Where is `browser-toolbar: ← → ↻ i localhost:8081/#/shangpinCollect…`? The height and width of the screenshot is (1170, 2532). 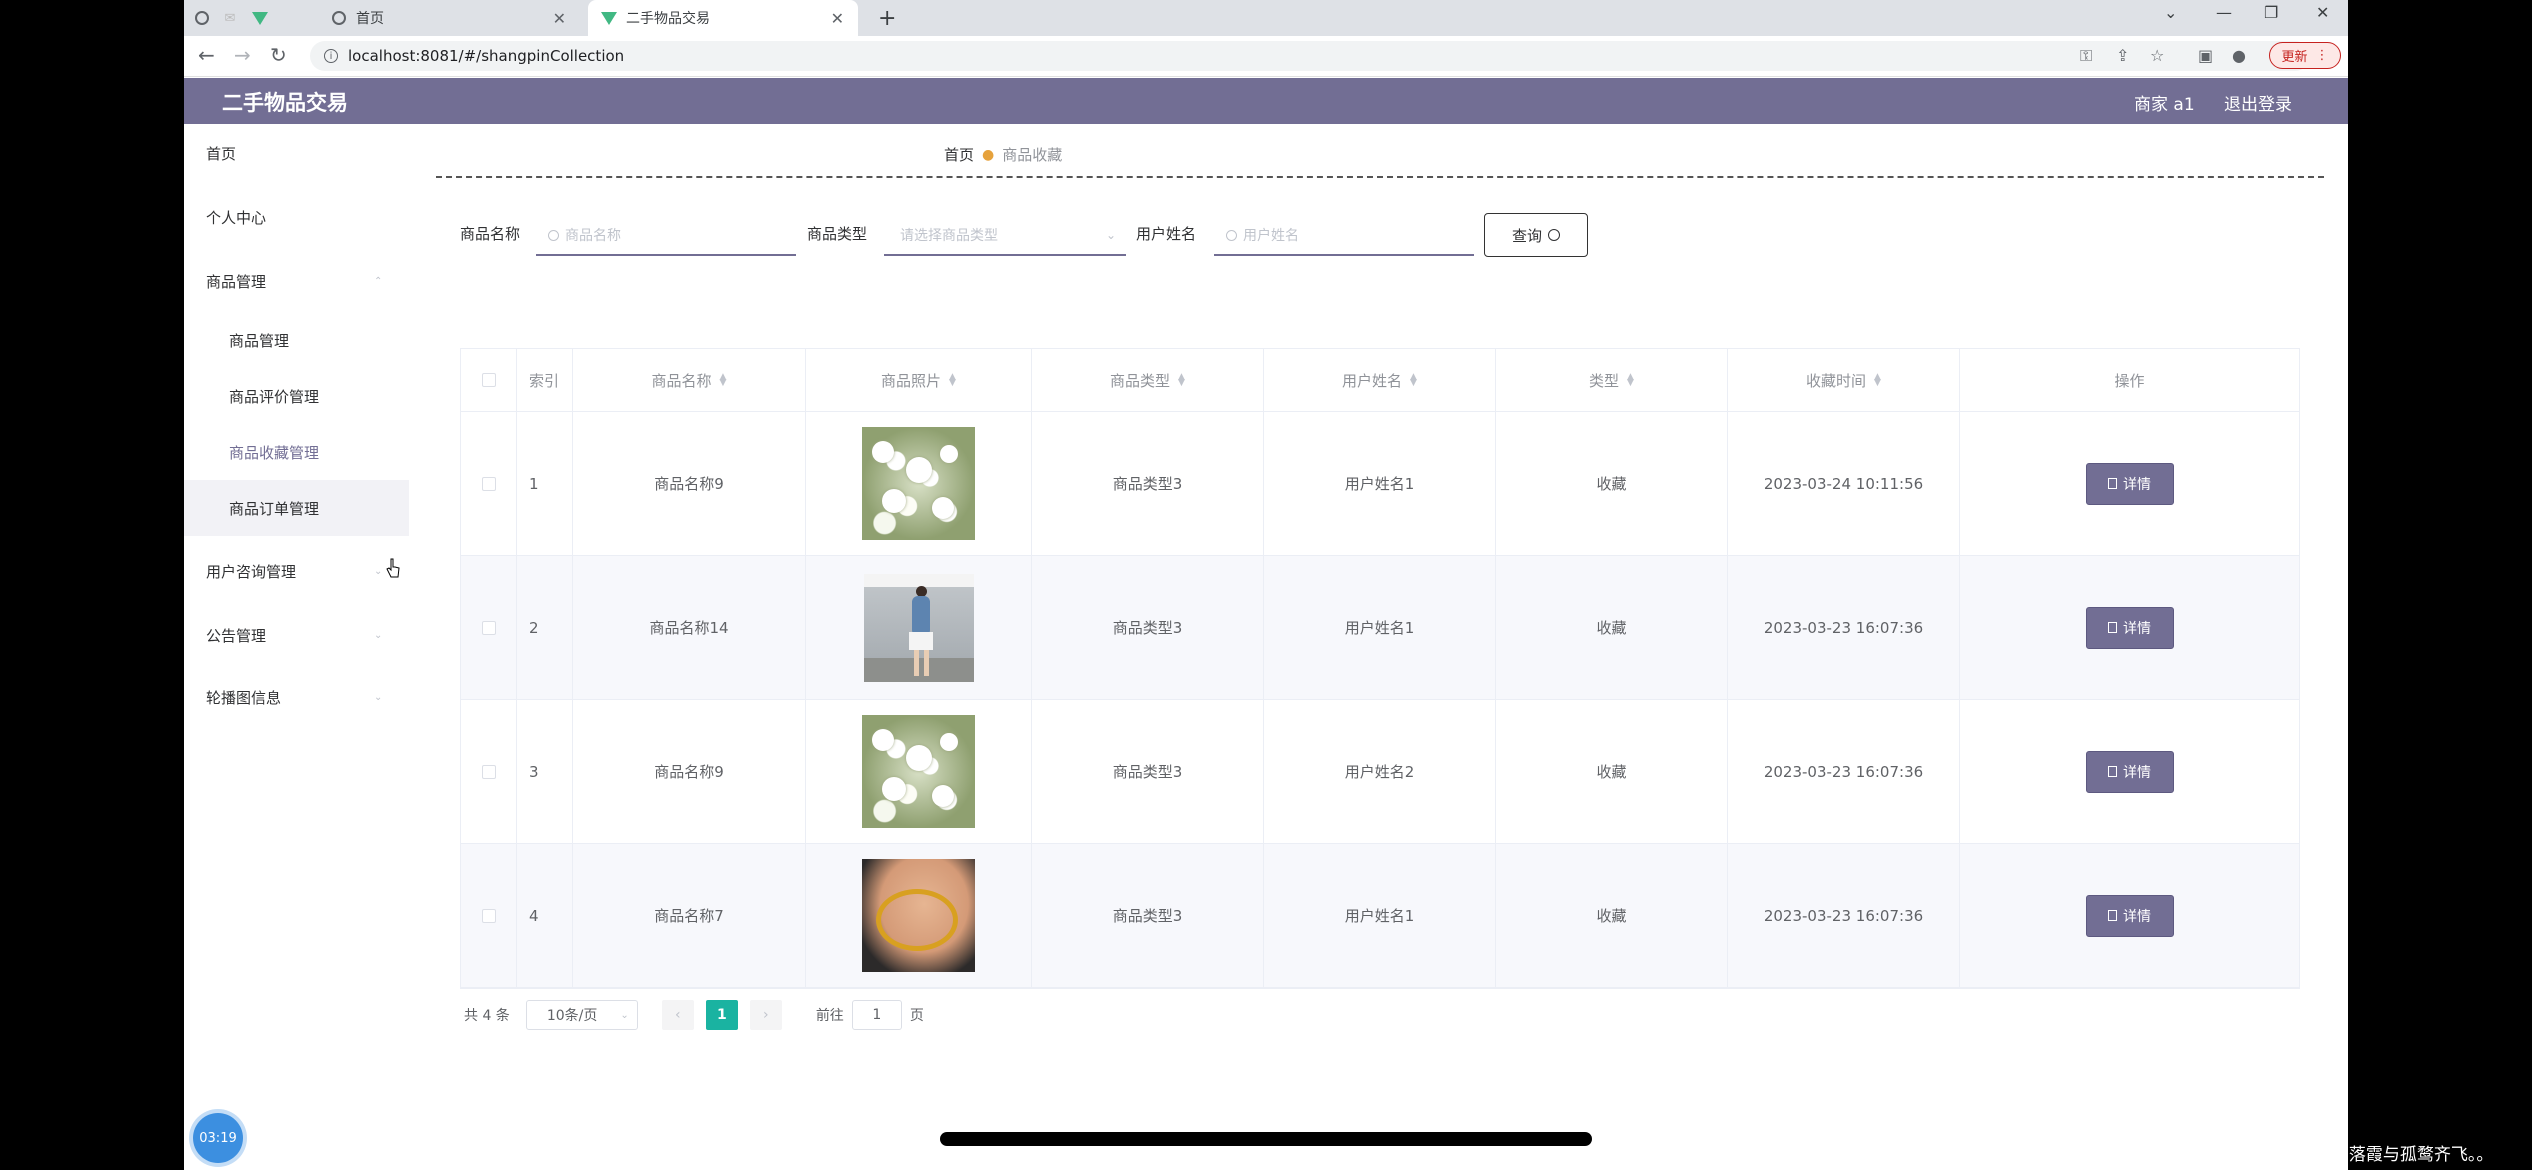
browser-toolbar: ← → ↻ i localhost:8081/#/shangpinCollect… is located at coordinates (1266, 56).